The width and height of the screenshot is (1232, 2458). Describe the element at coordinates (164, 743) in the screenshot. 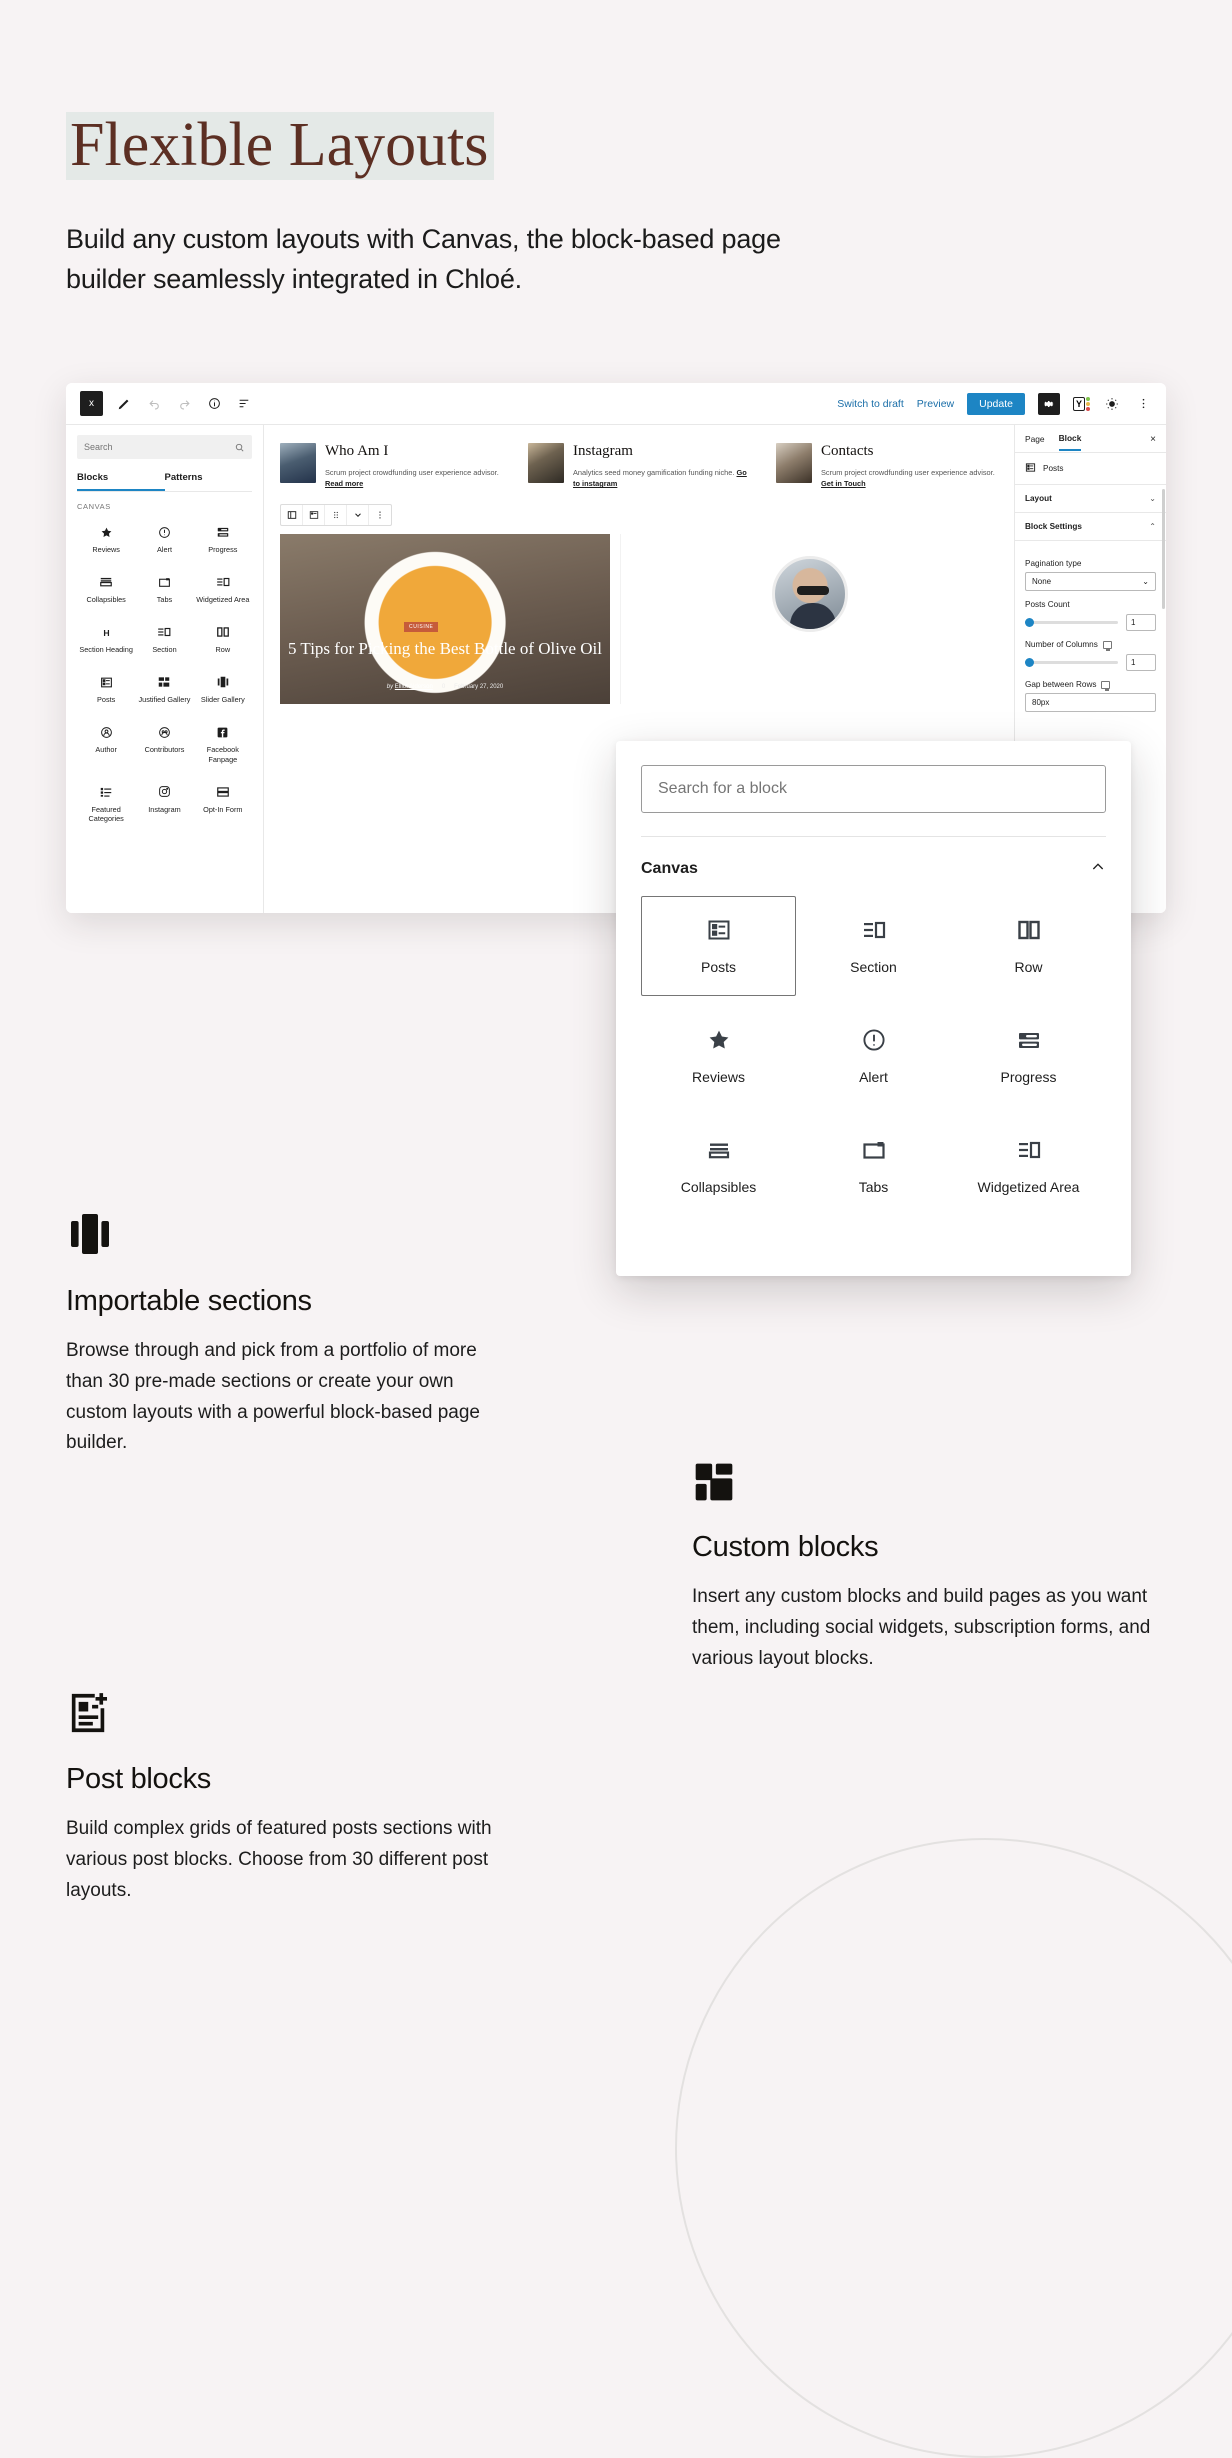

I see `sidebar-block-contributors: Contributors` at that location.